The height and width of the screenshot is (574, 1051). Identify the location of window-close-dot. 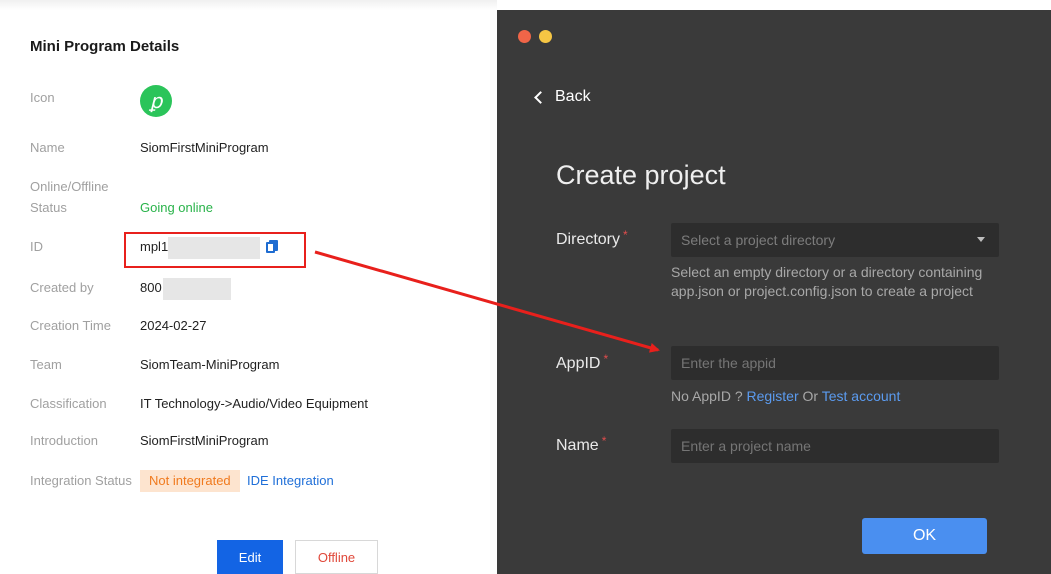
(524, 36).